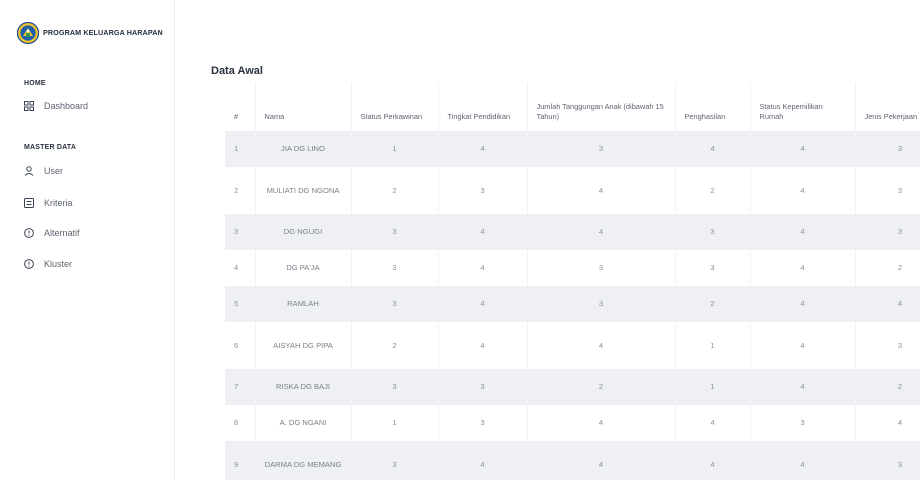 The width and height of the screenshot is (920, 480). What do you see at coordinates (240, 107) in the screenshot?
I see `column-header-number: #` at bounding box center [240, 107].